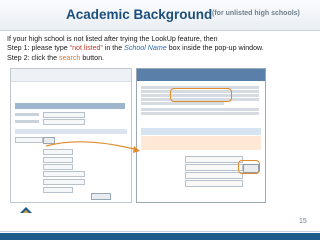 The width and height of the screenshot is (320, 240). Describe the element at coordinates (139, 14) in the screenshot. I see `page-title: Academic Background` at that location.